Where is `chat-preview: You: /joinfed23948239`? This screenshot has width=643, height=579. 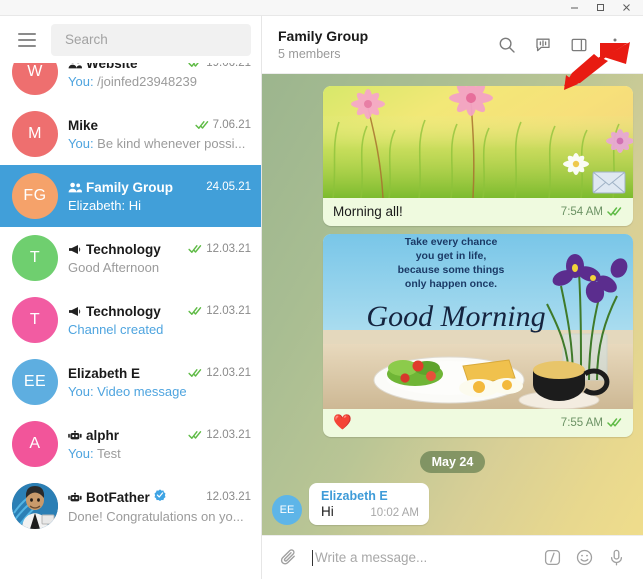
chat-preview: You: /joinfed23948239 is located at coordinates (159, 81).